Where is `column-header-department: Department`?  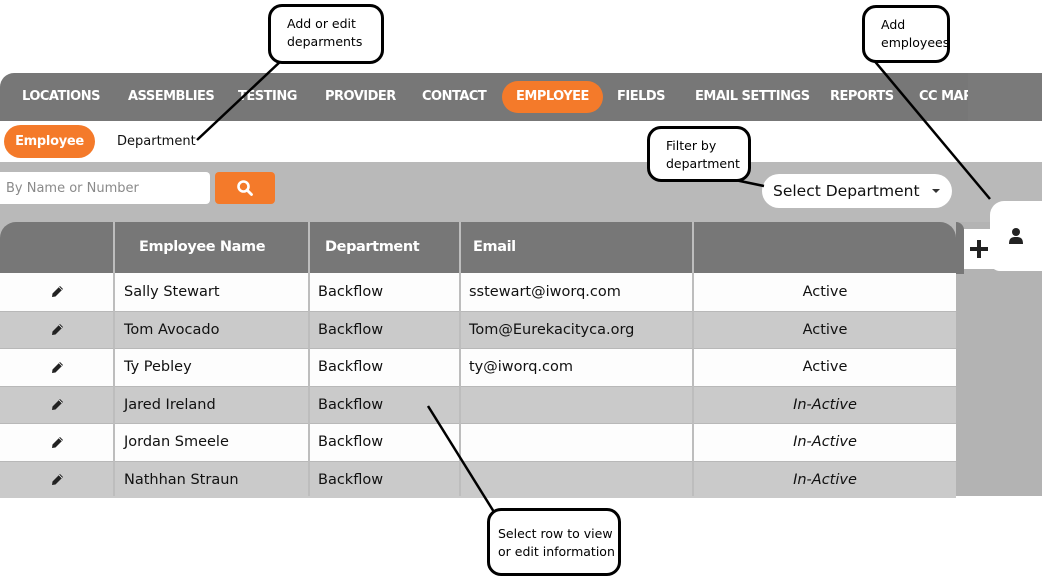
column-header-department: Department is located at coordinates (372, 247).